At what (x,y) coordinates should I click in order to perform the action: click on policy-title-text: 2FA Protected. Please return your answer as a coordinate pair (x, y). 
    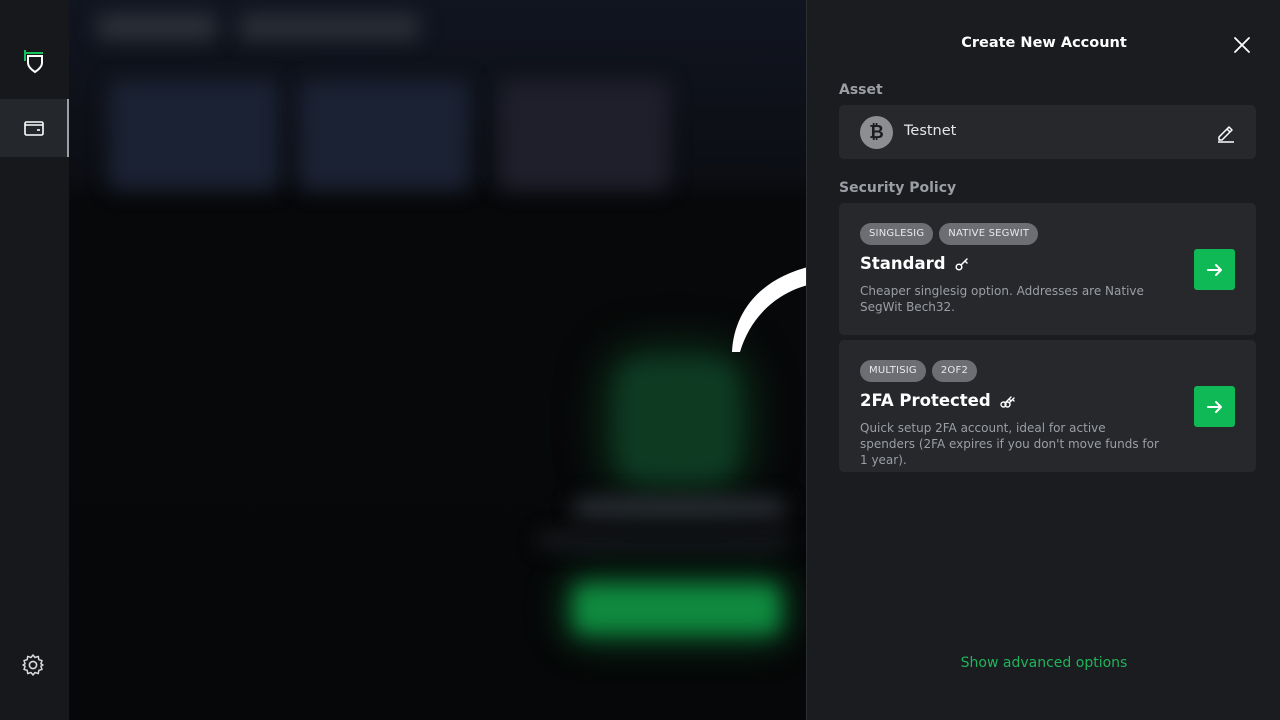
    Looking at the image, I should click on (925, 400).